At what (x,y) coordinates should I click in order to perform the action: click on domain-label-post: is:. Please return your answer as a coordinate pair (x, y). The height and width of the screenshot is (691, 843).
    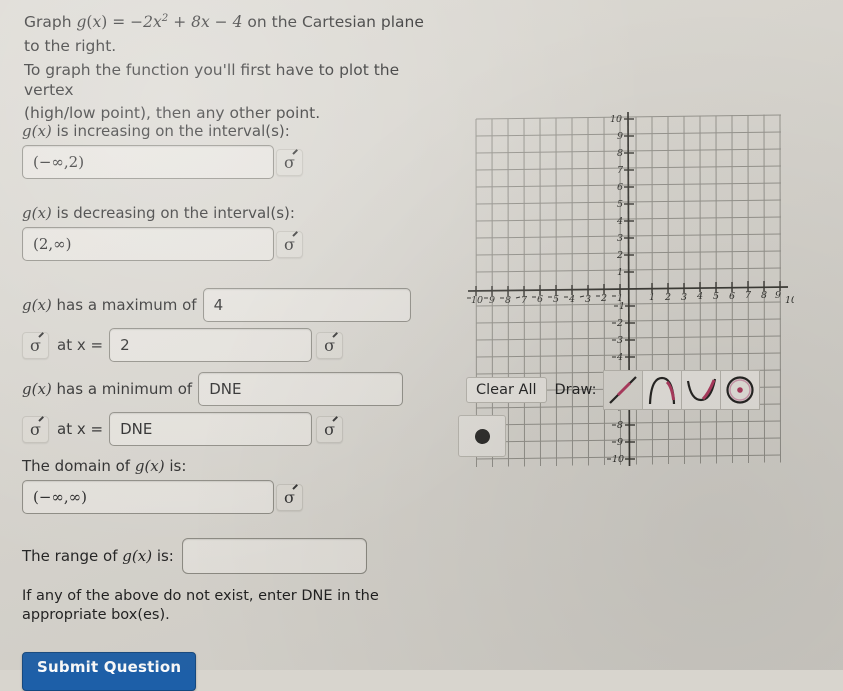
    Looking at the image, I should click on (175, 466).